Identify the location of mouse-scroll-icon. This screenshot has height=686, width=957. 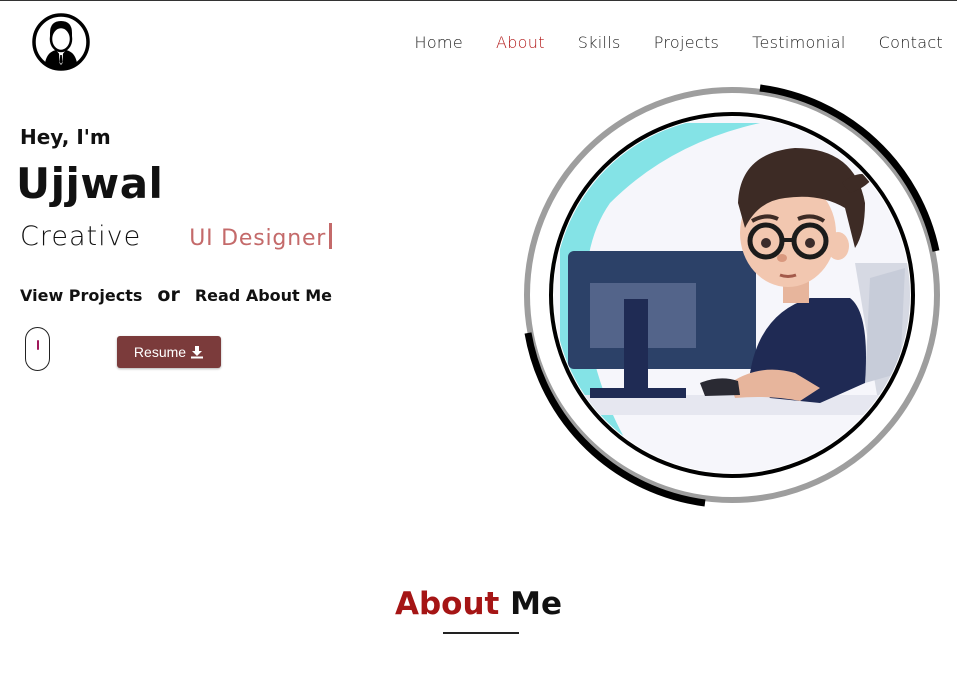
(37, 349).